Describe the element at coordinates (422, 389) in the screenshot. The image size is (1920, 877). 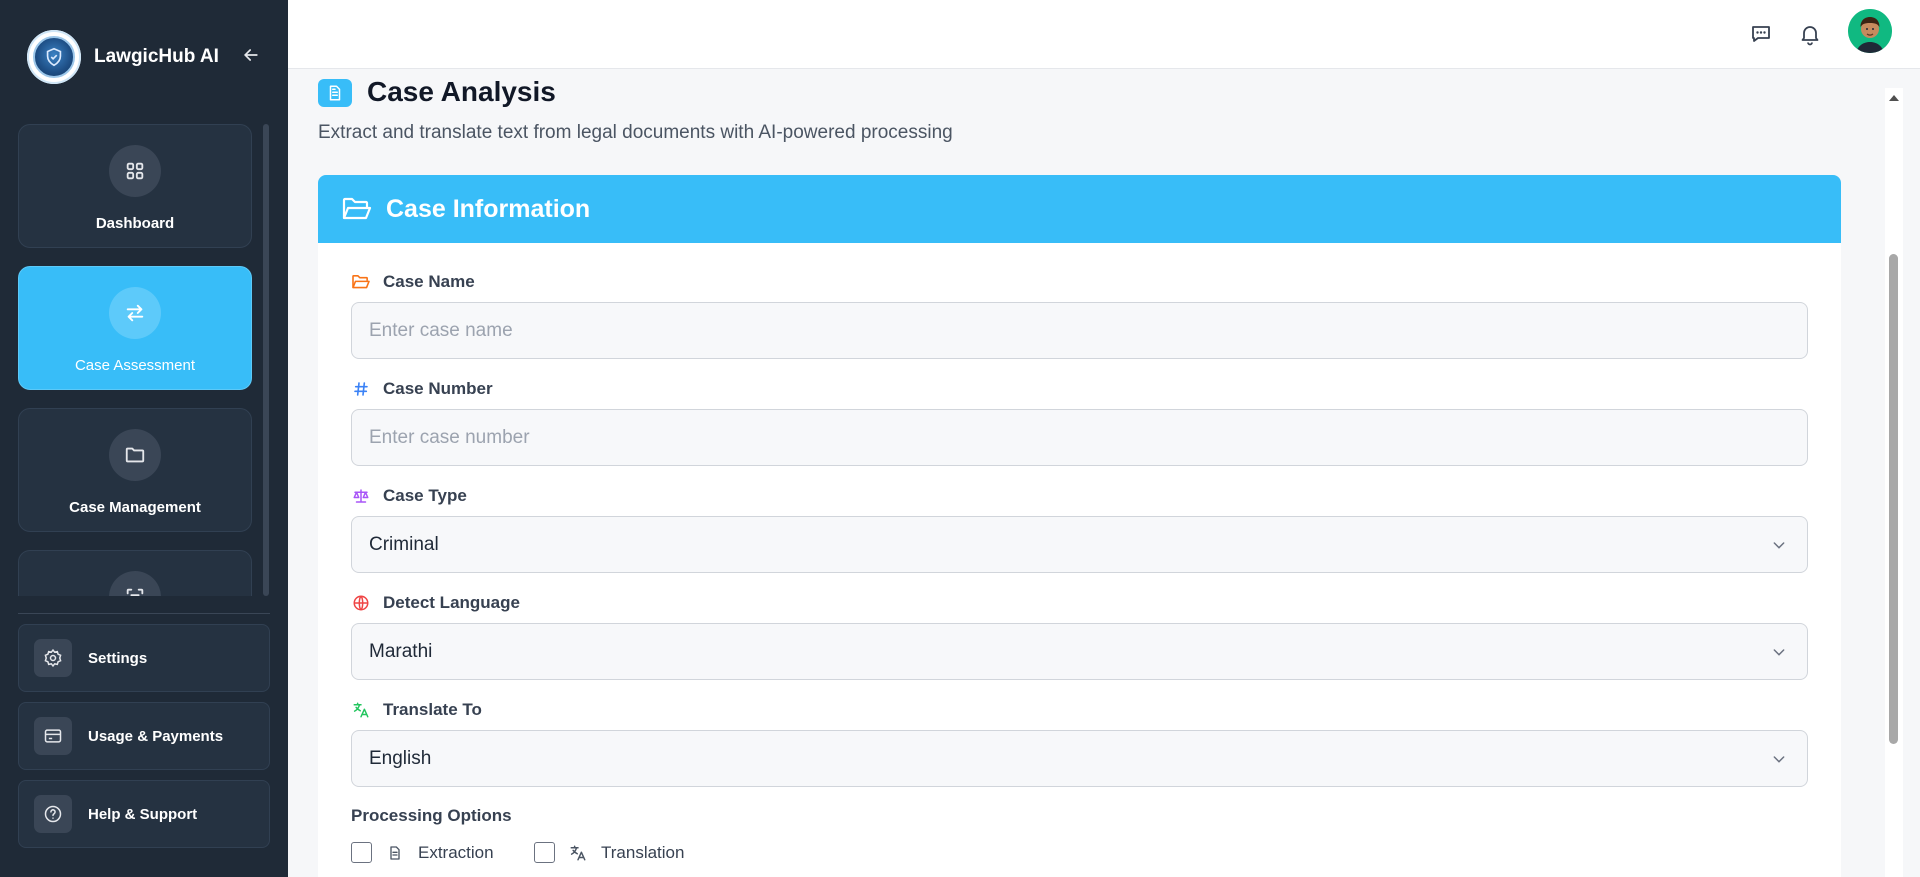
I see `case-number-label: Case Number` at that location.